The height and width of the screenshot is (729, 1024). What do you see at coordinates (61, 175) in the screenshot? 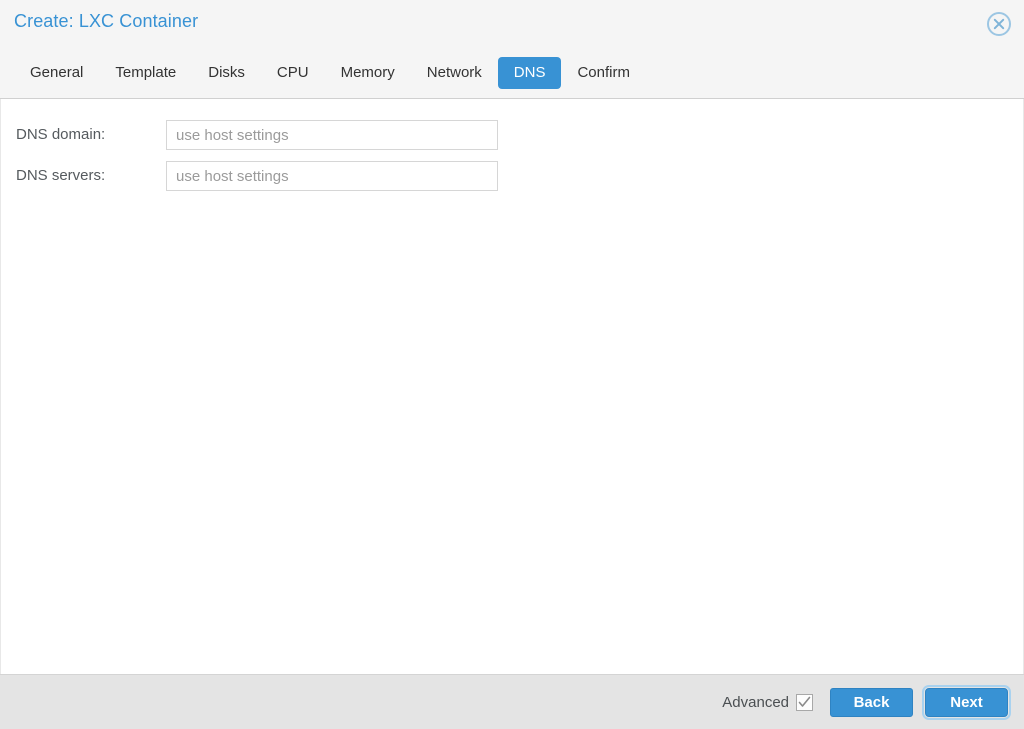
I see `dns-servers-label: DNS servers:` at bounding box center [61, 175].